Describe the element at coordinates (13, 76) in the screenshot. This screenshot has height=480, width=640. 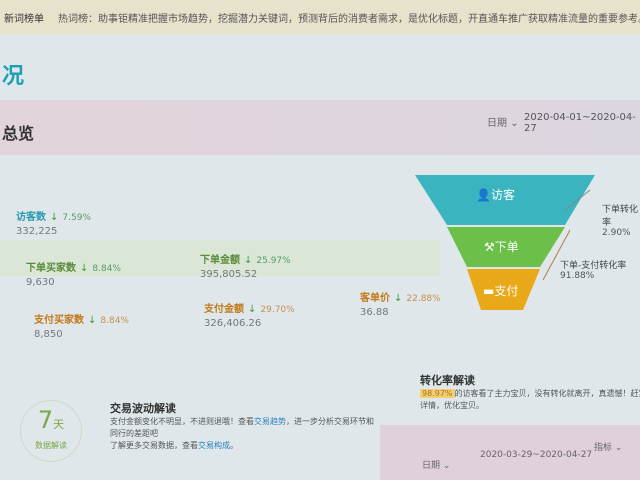
I see `page-title: 况` at that location.